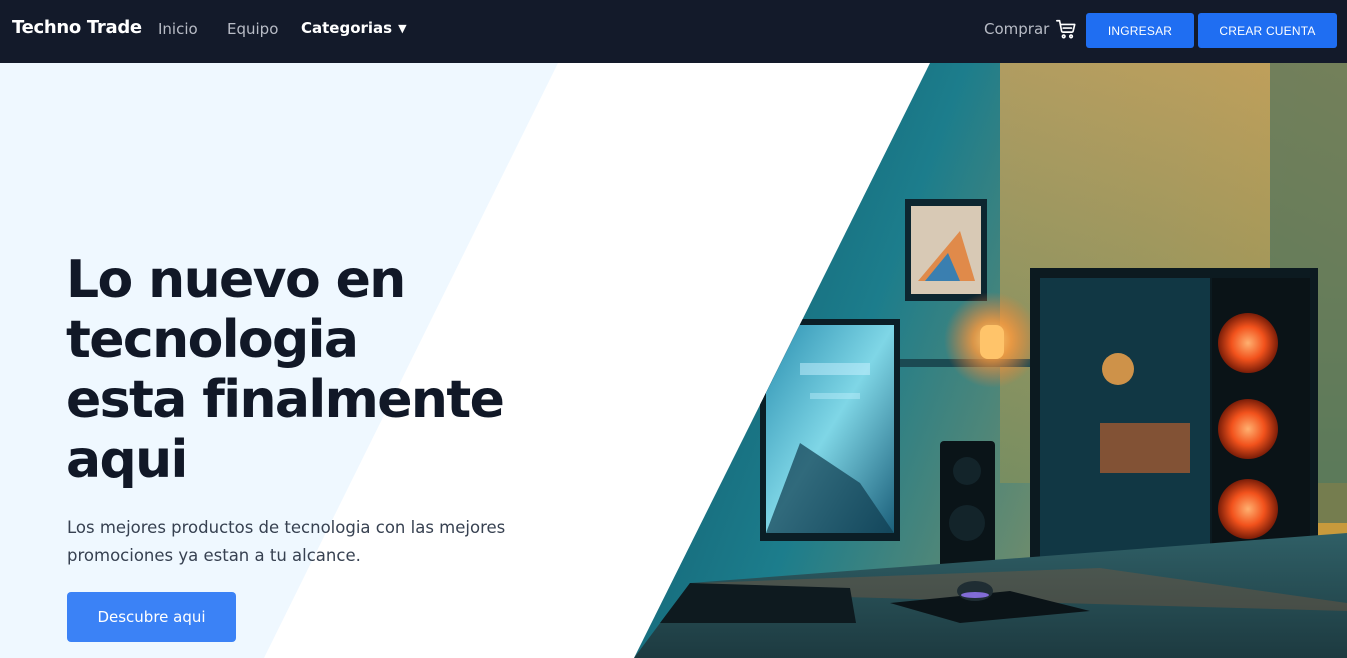 The image size is (1347, 658). Describe the element at coordinates (236, 280) in the screenshot. I see `hero-title-line: Lo nuevo en` at that location.